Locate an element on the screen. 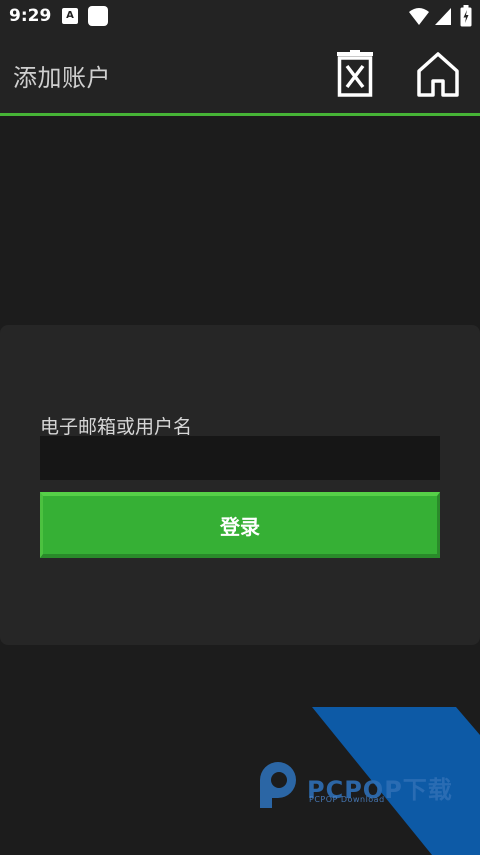 Image resolution: width=480 pixels, height=855 pixels. watermark-logo-icon is located at coordinates (278, 785).